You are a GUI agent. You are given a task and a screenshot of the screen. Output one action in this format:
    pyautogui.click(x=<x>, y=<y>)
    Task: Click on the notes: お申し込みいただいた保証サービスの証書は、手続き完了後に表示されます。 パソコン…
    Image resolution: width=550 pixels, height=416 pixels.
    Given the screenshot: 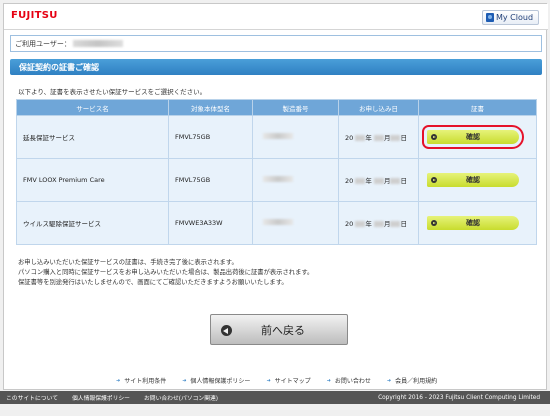 What is the action you would take?
    pyautogui.click(x=165, y=273)
    